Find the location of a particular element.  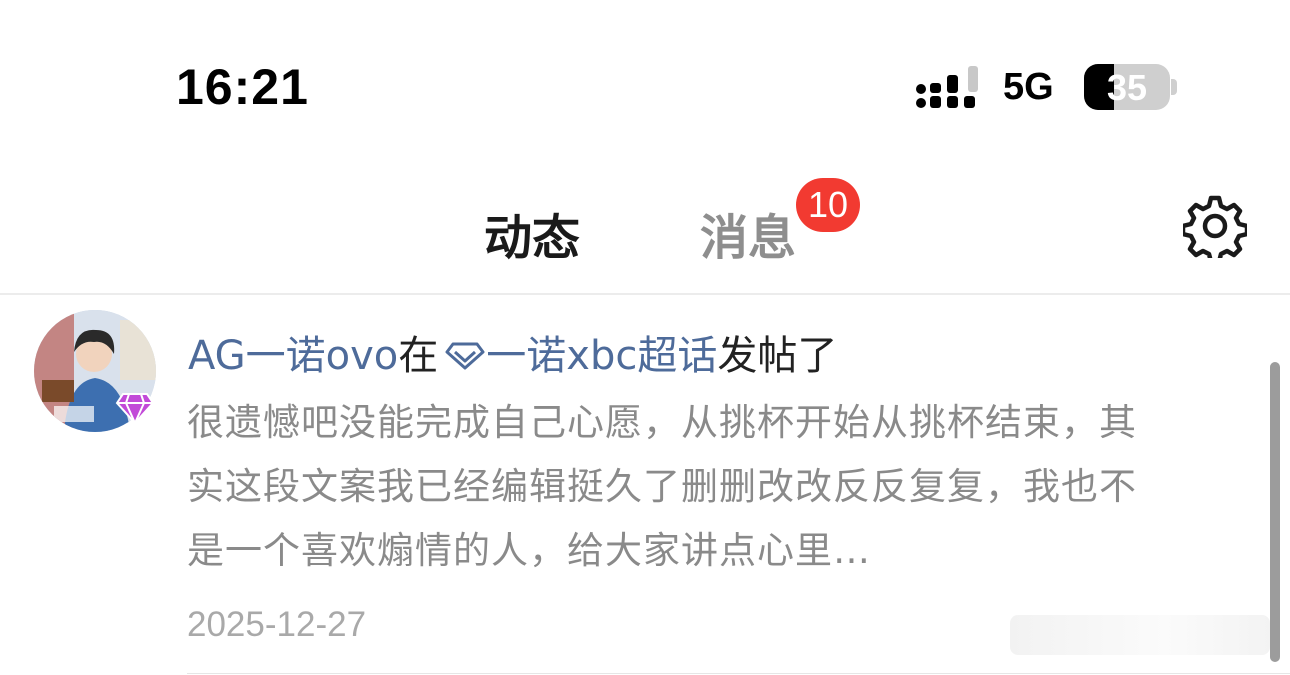

tab-messages: 消息 is located at coordinates (748, 233).